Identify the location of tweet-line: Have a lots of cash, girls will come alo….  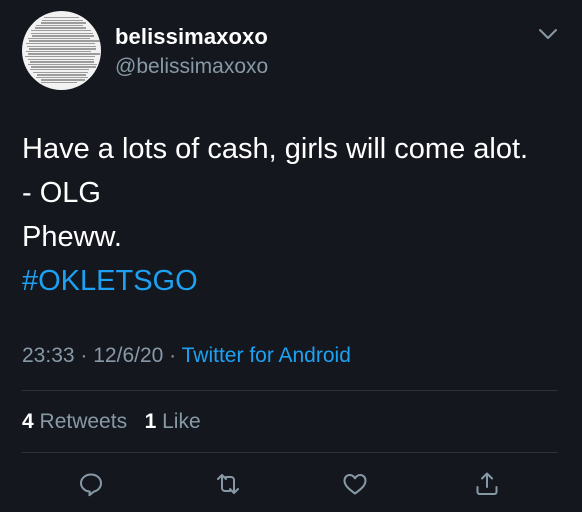
(275, 149).